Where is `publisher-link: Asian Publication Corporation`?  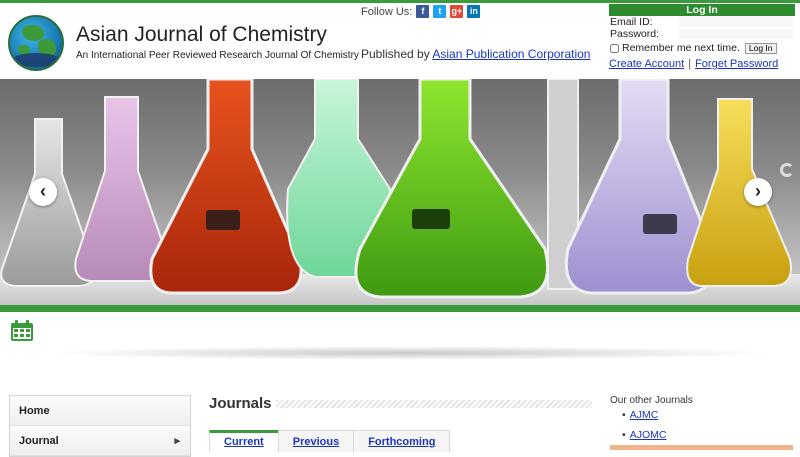
publisher-link: Asian Publication Corporation is located at coordinates (511, 54).